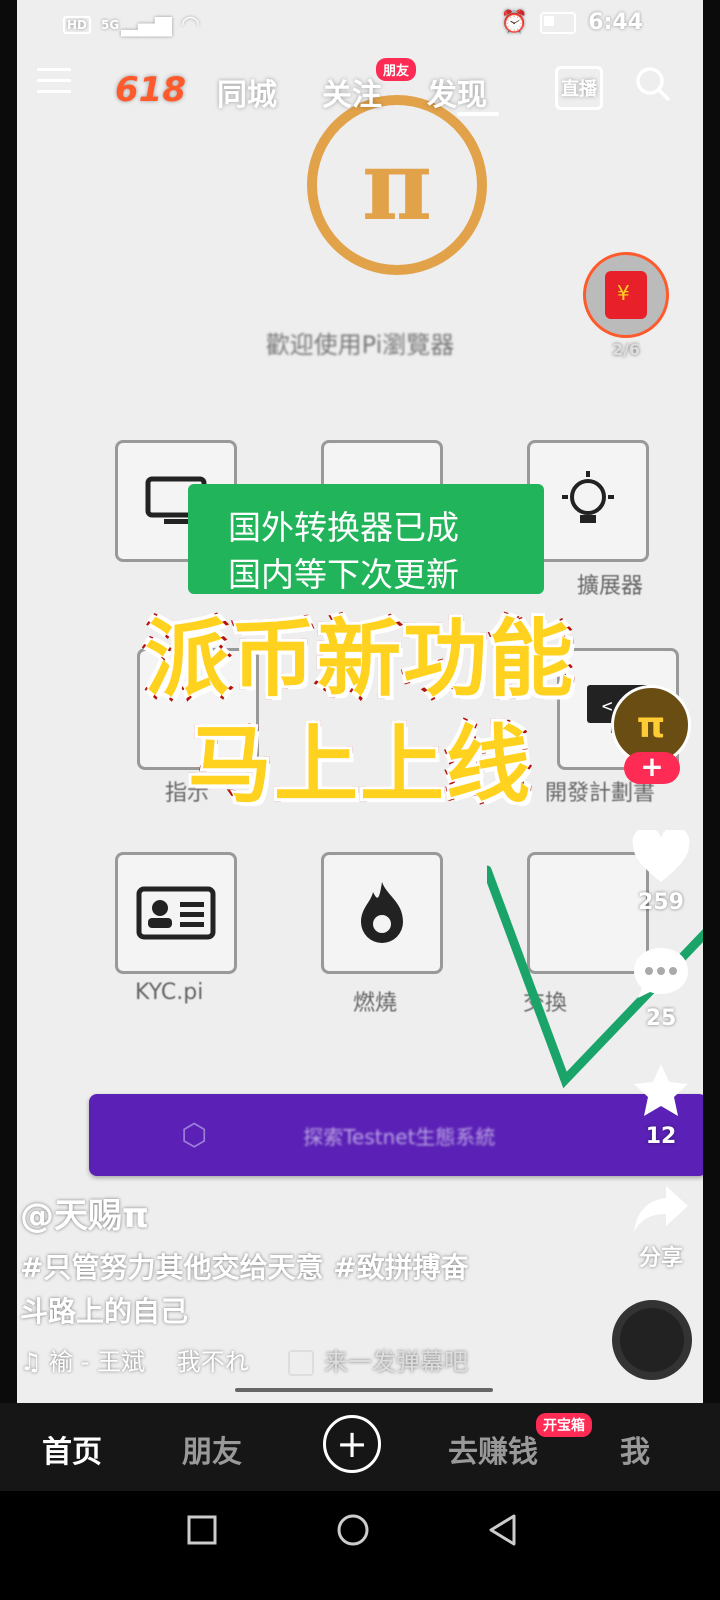 The image size is (720, 1600). I want to click on notice-line-2: 国内等下次更新, so click(343, 574).